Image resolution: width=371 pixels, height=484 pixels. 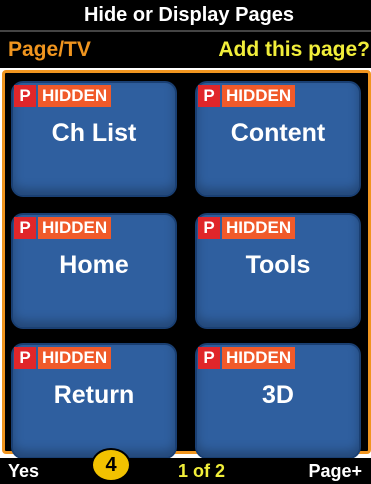 What do you see at coordinates (94, 395) in the screenshot?
I see `tile-label: Return` at bounding box center [94, 395].